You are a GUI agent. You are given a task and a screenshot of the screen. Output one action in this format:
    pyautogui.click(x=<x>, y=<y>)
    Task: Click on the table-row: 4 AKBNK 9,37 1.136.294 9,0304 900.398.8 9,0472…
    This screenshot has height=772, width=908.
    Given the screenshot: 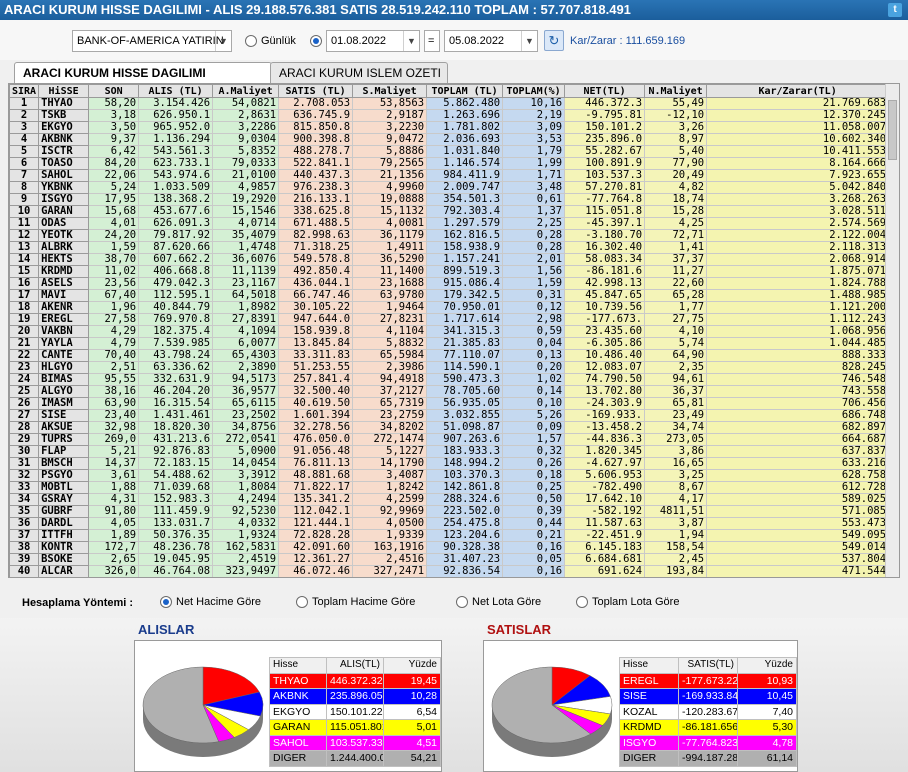 What is the action you would take?
    pyautogui.click(x=449, y=139)
    